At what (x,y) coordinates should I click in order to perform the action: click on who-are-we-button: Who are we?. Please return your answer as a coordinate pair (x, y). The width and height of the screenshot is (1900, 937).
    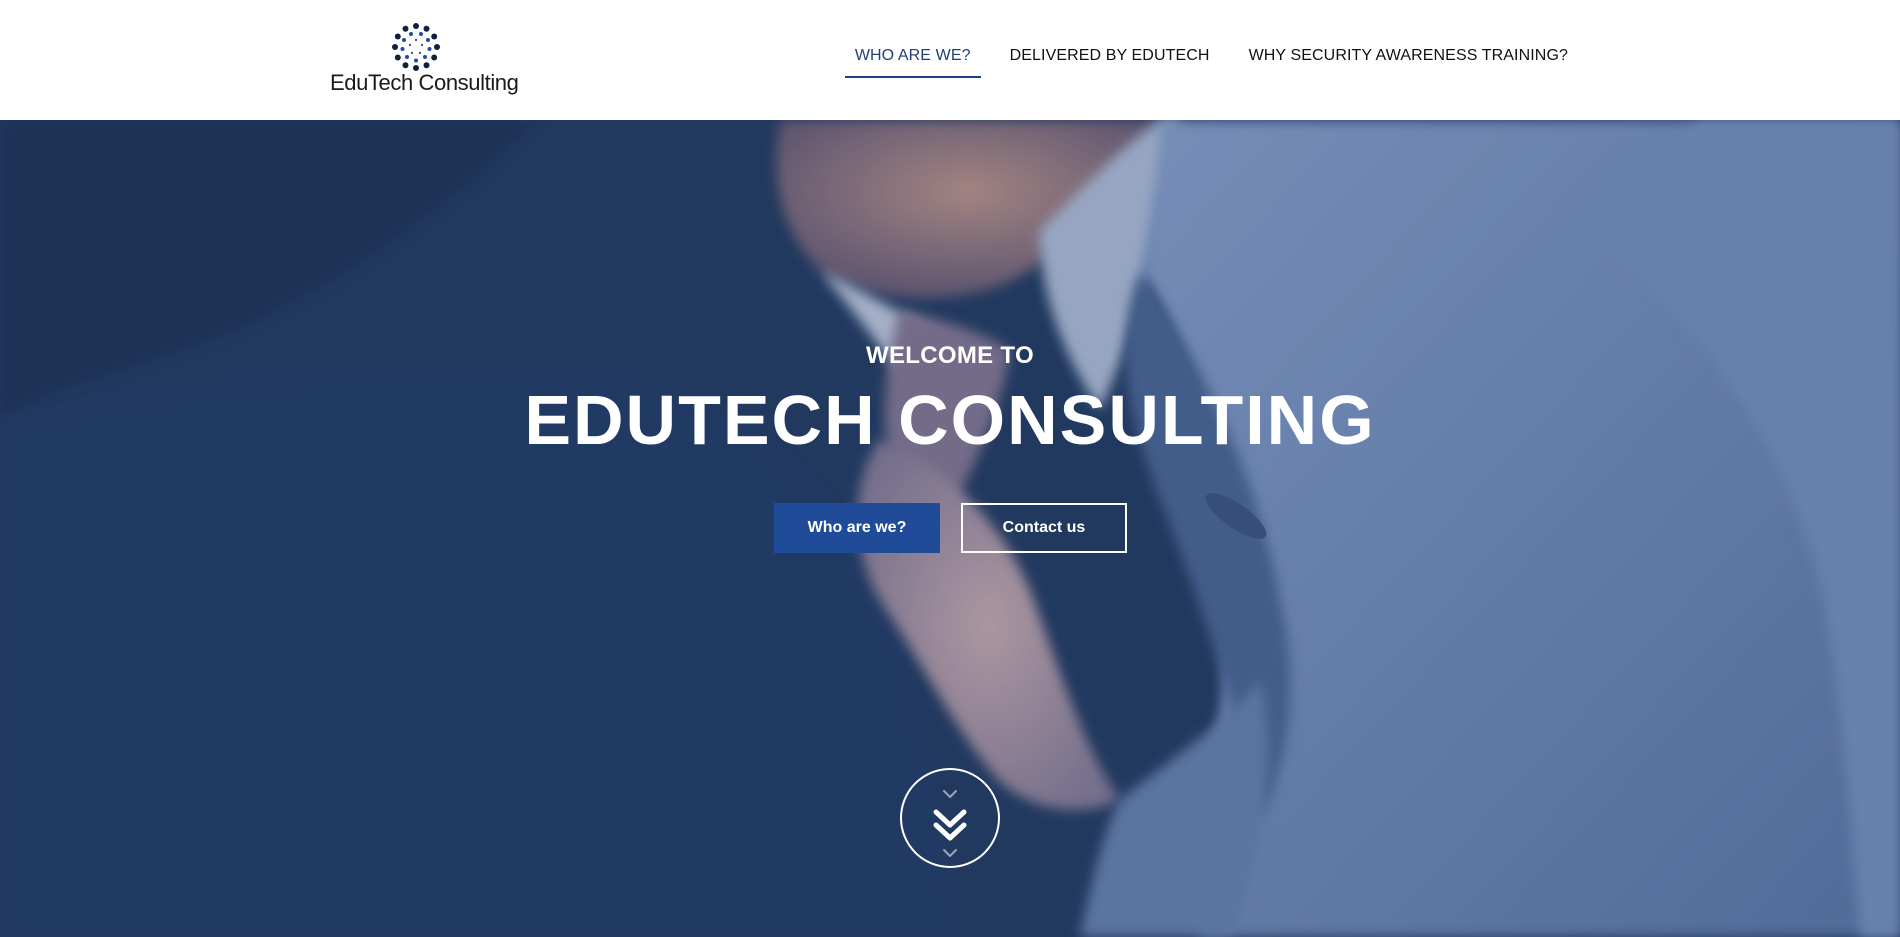
    Looking at the image, I should click on (857, 528).